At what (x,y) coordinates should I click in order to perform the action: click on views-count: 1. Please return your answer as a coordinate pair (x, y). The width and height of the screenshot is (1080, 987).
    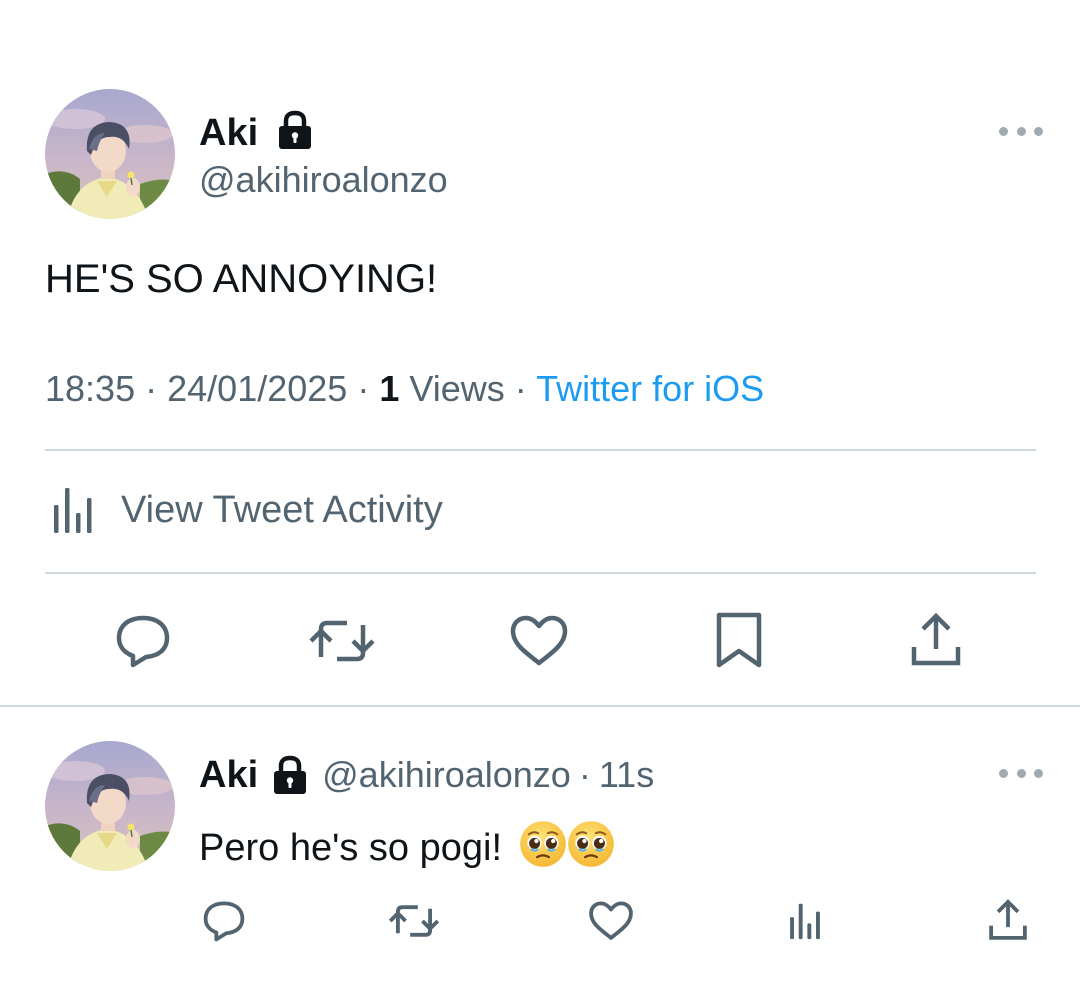
    Looking at the image, I should click on (389, 388).